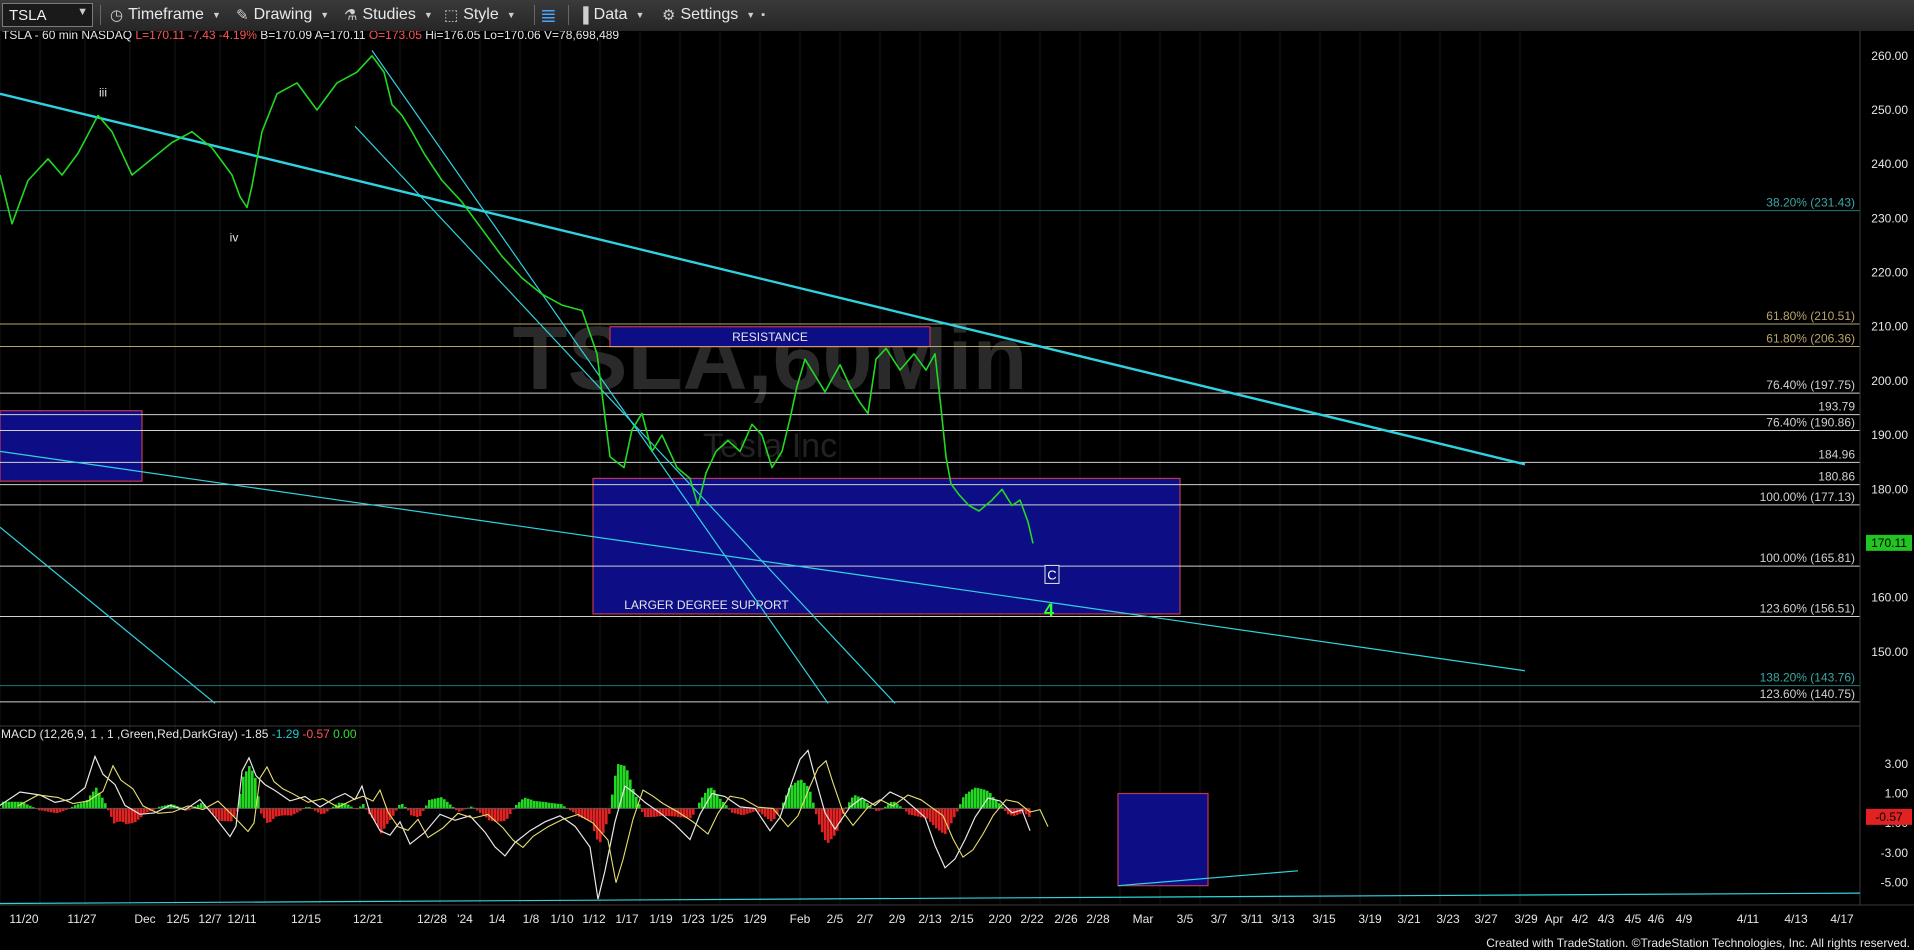  What do you see at coordinates (713, 15) in the screenshot?
I see `settings-menu-button: ⚙ Settings ▼ ▪` at bounding box center [713, 15].